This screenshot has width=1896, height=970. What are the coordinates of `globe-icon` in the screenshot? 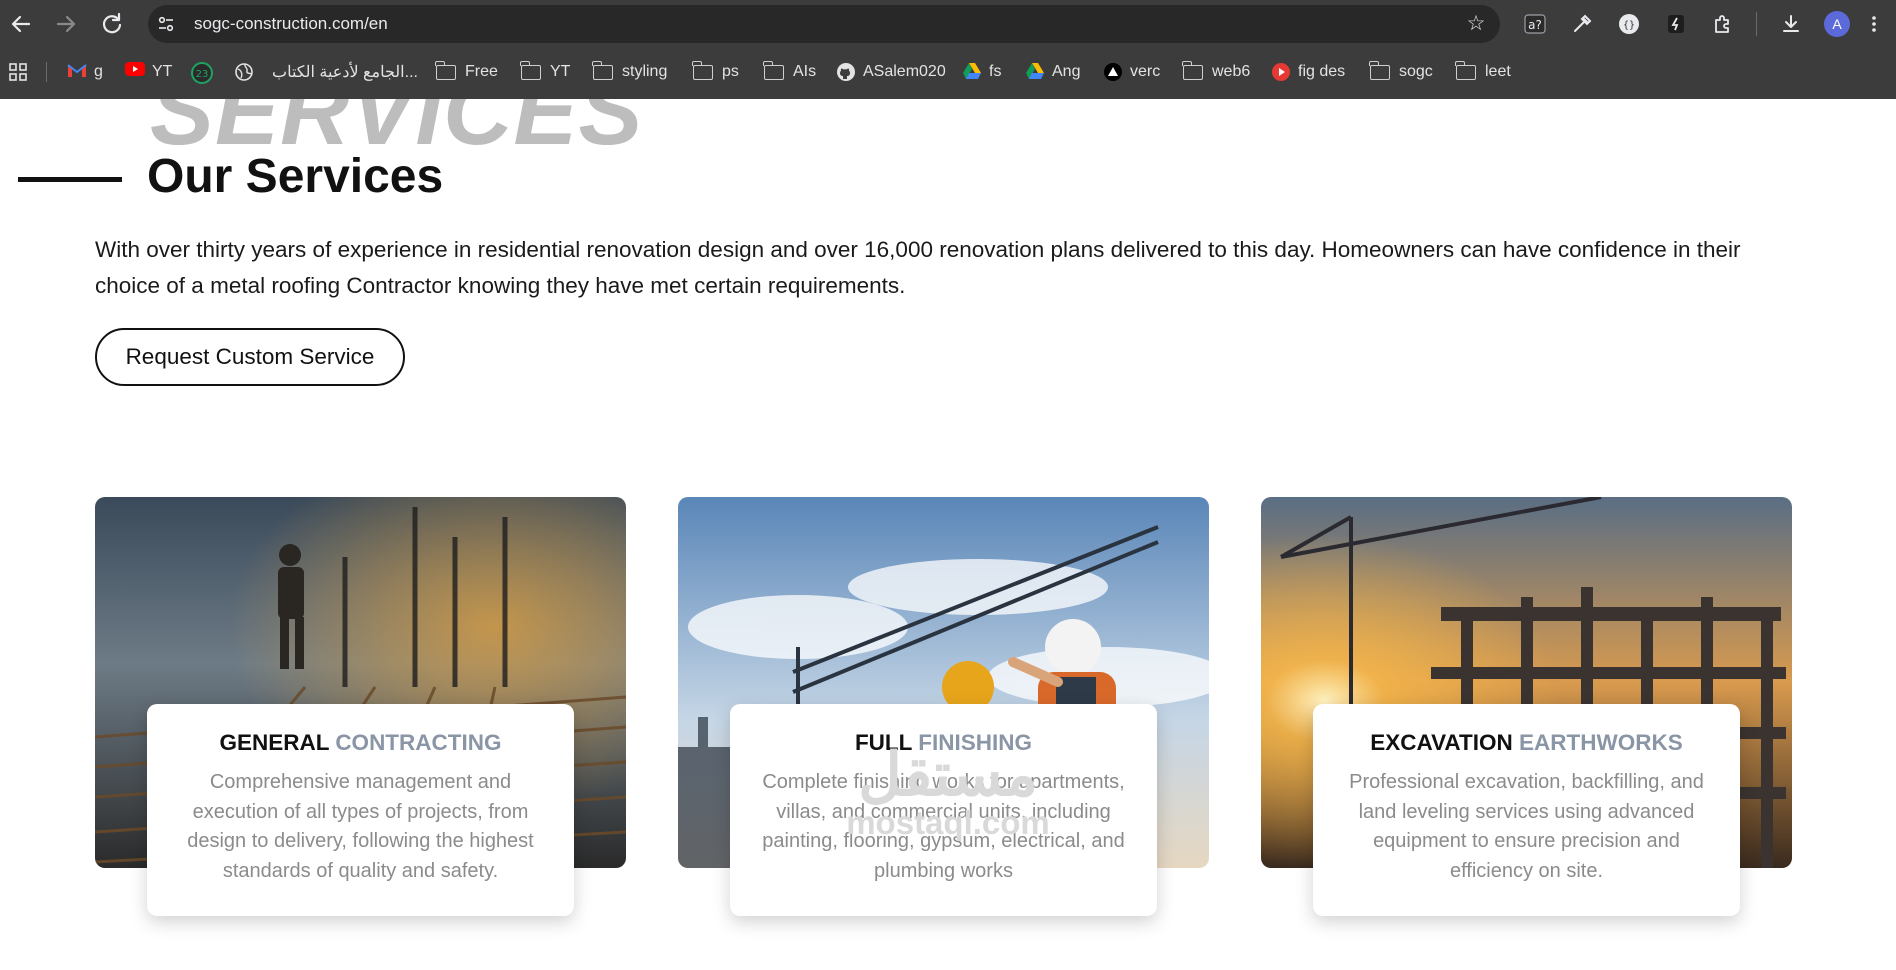 It's located at (244, 72).